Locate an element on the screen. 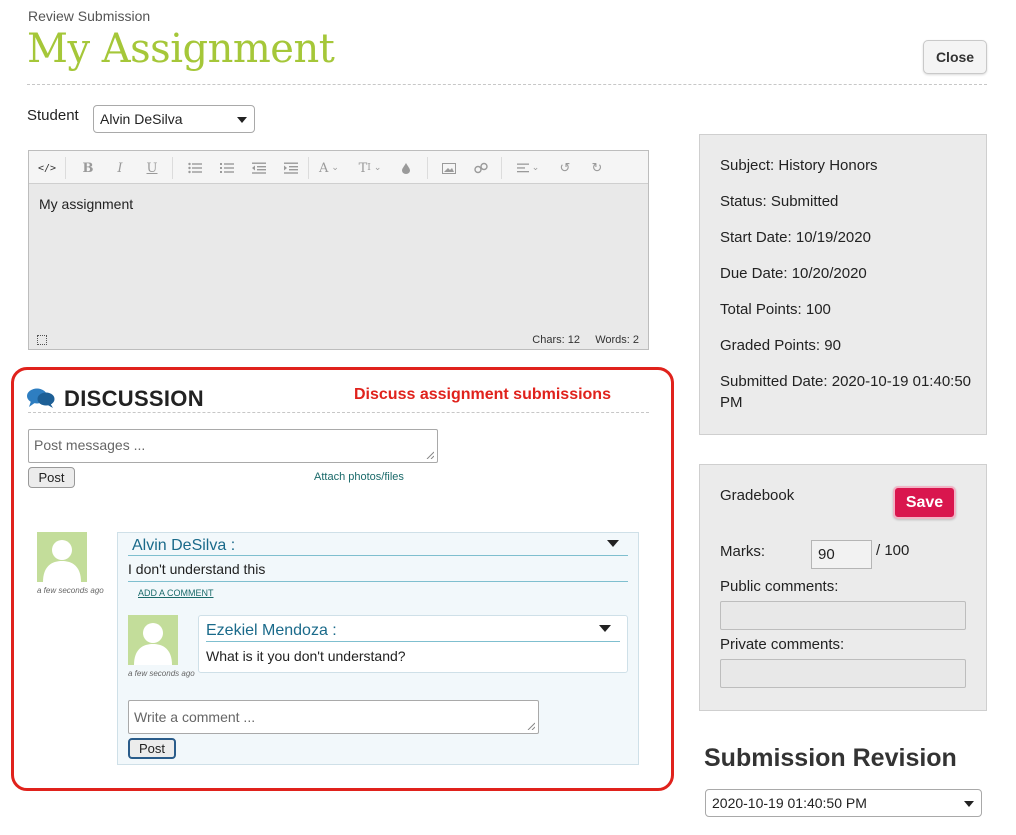 This screenshot has width=1016, height=835. comment-text: I don't understand this is located at coordinates (197, 569).